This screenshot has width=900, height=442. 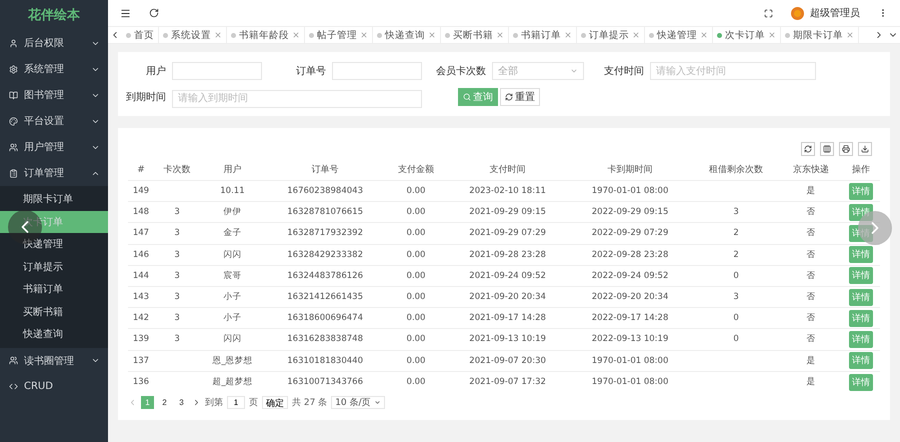 I want to click on pay-time-input: 请输入支付时间, so click(x=733, y=71).